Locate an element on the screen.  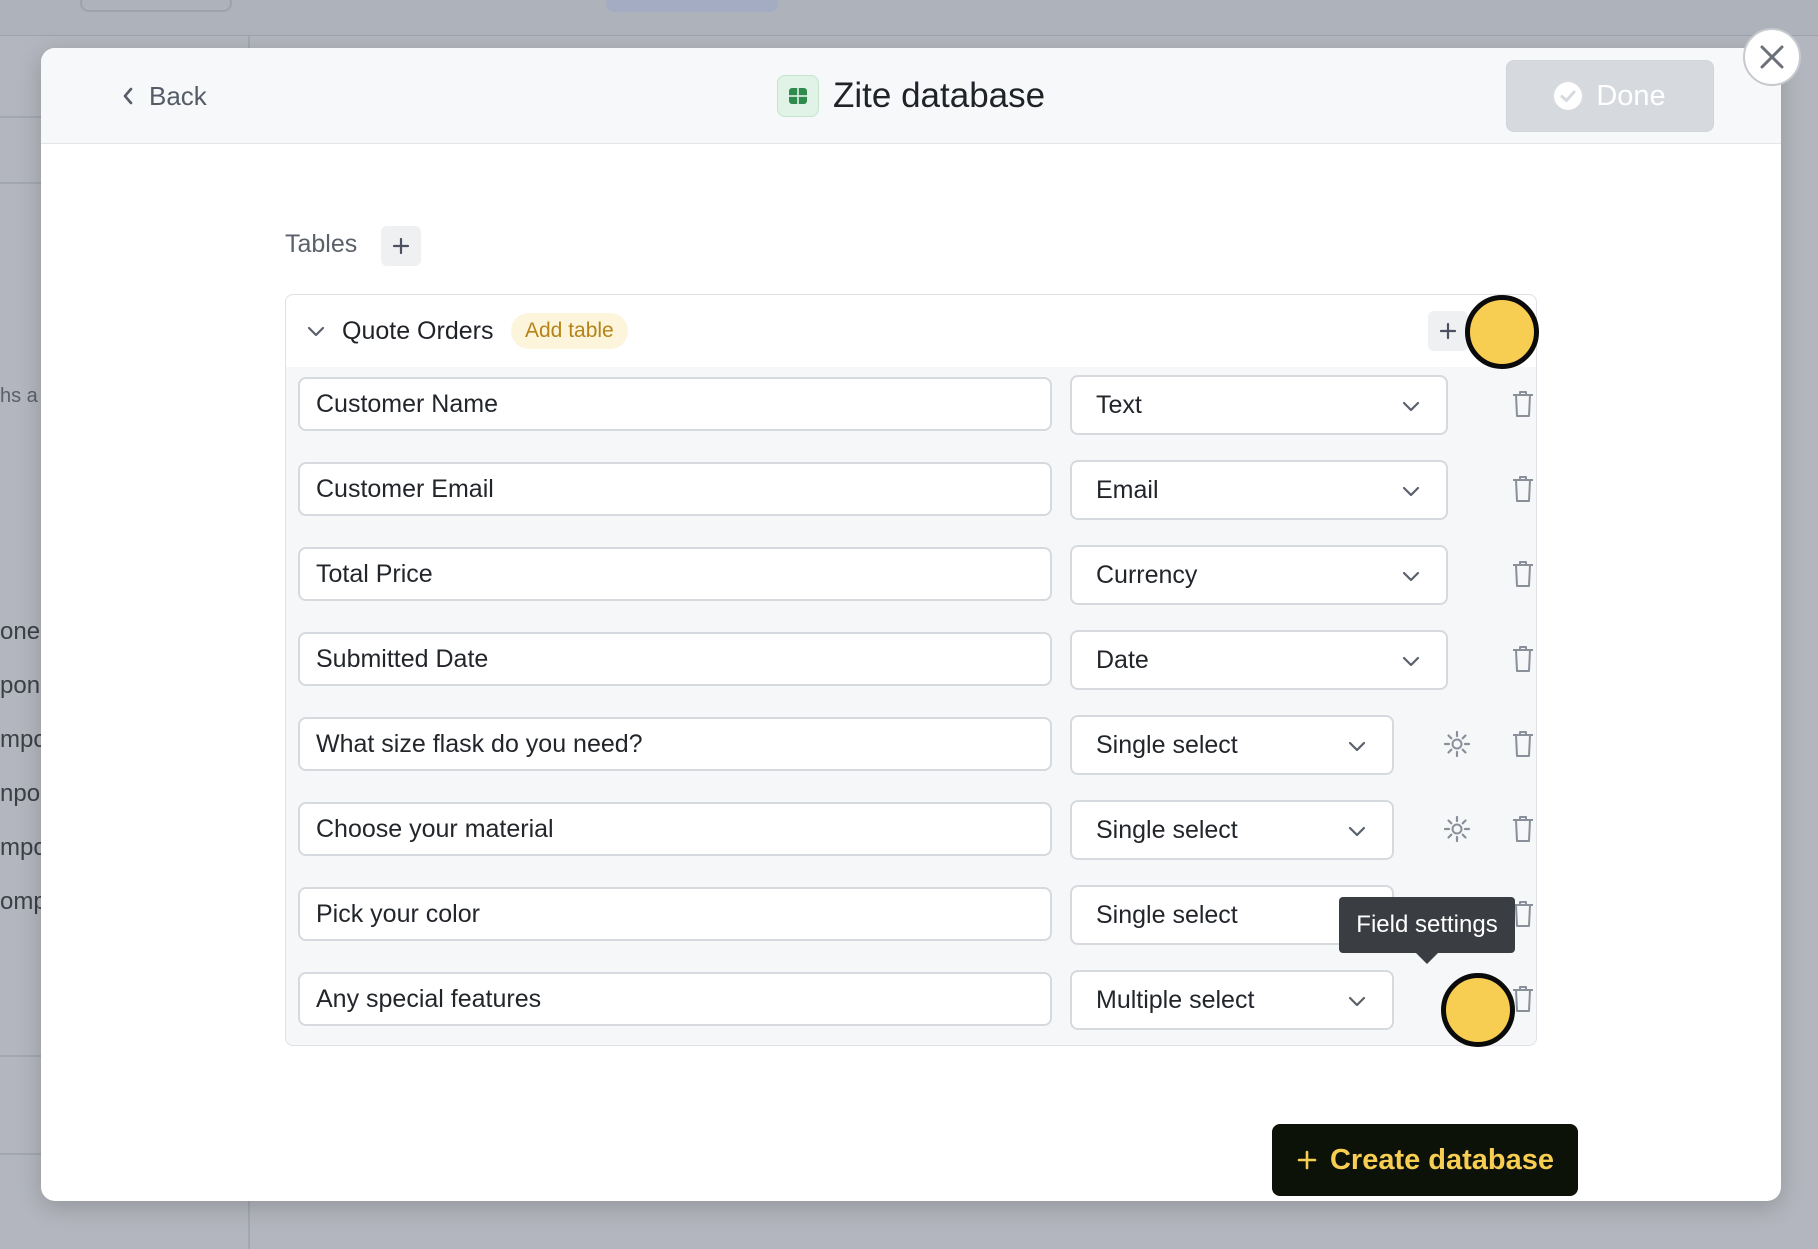
field-row: Any special features Multiple select is located at coordinates (915, 1000).